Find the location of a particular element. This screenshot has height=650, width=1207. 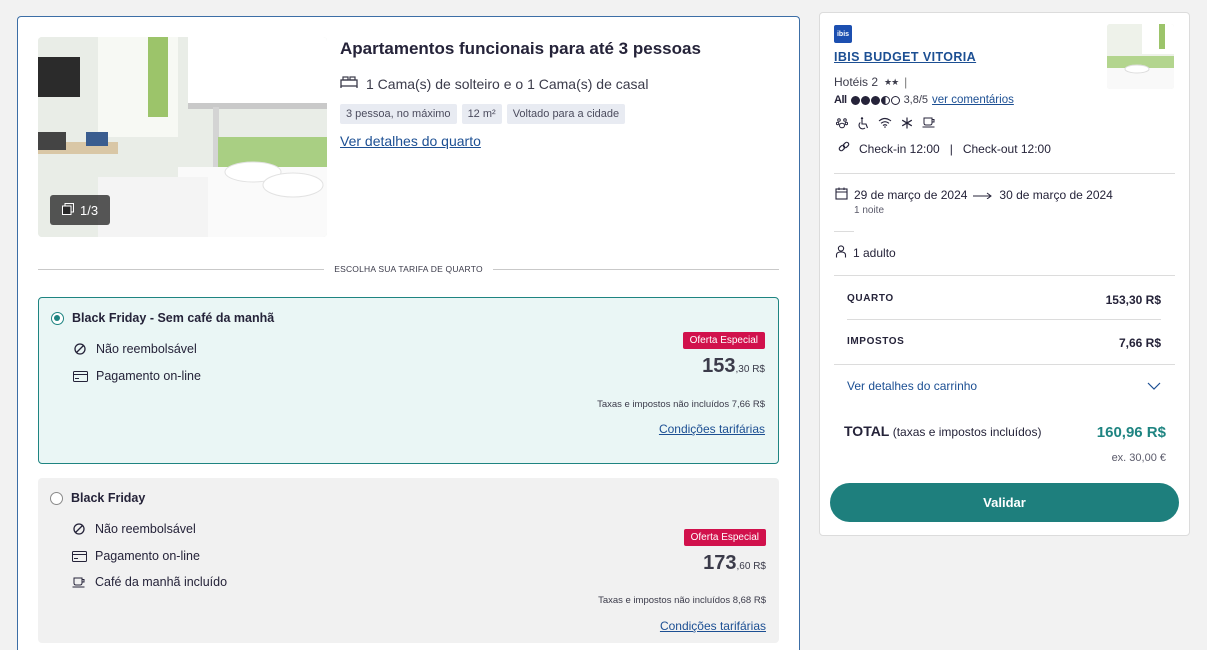

room-tag: 3 pessoa, no máximo is located at coordinates (398, 114).